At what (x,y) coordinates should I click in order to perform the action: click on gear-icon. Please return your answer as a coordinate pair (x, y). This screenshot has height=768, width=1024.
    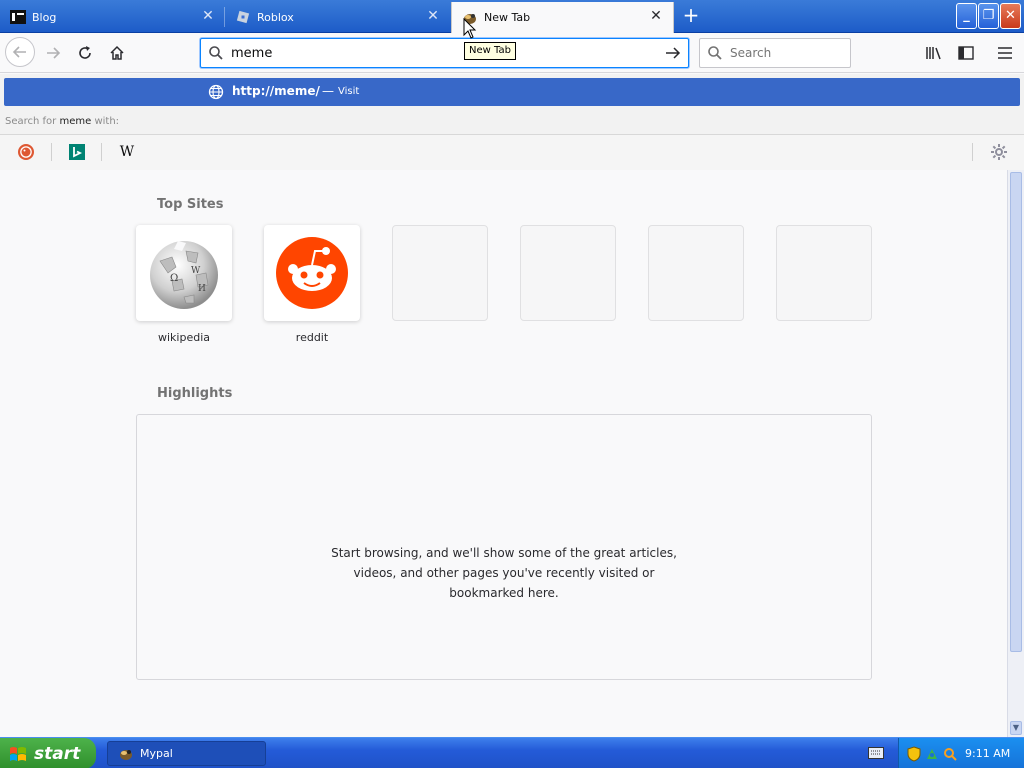
    Looking at the image, I should click on (999, 152).